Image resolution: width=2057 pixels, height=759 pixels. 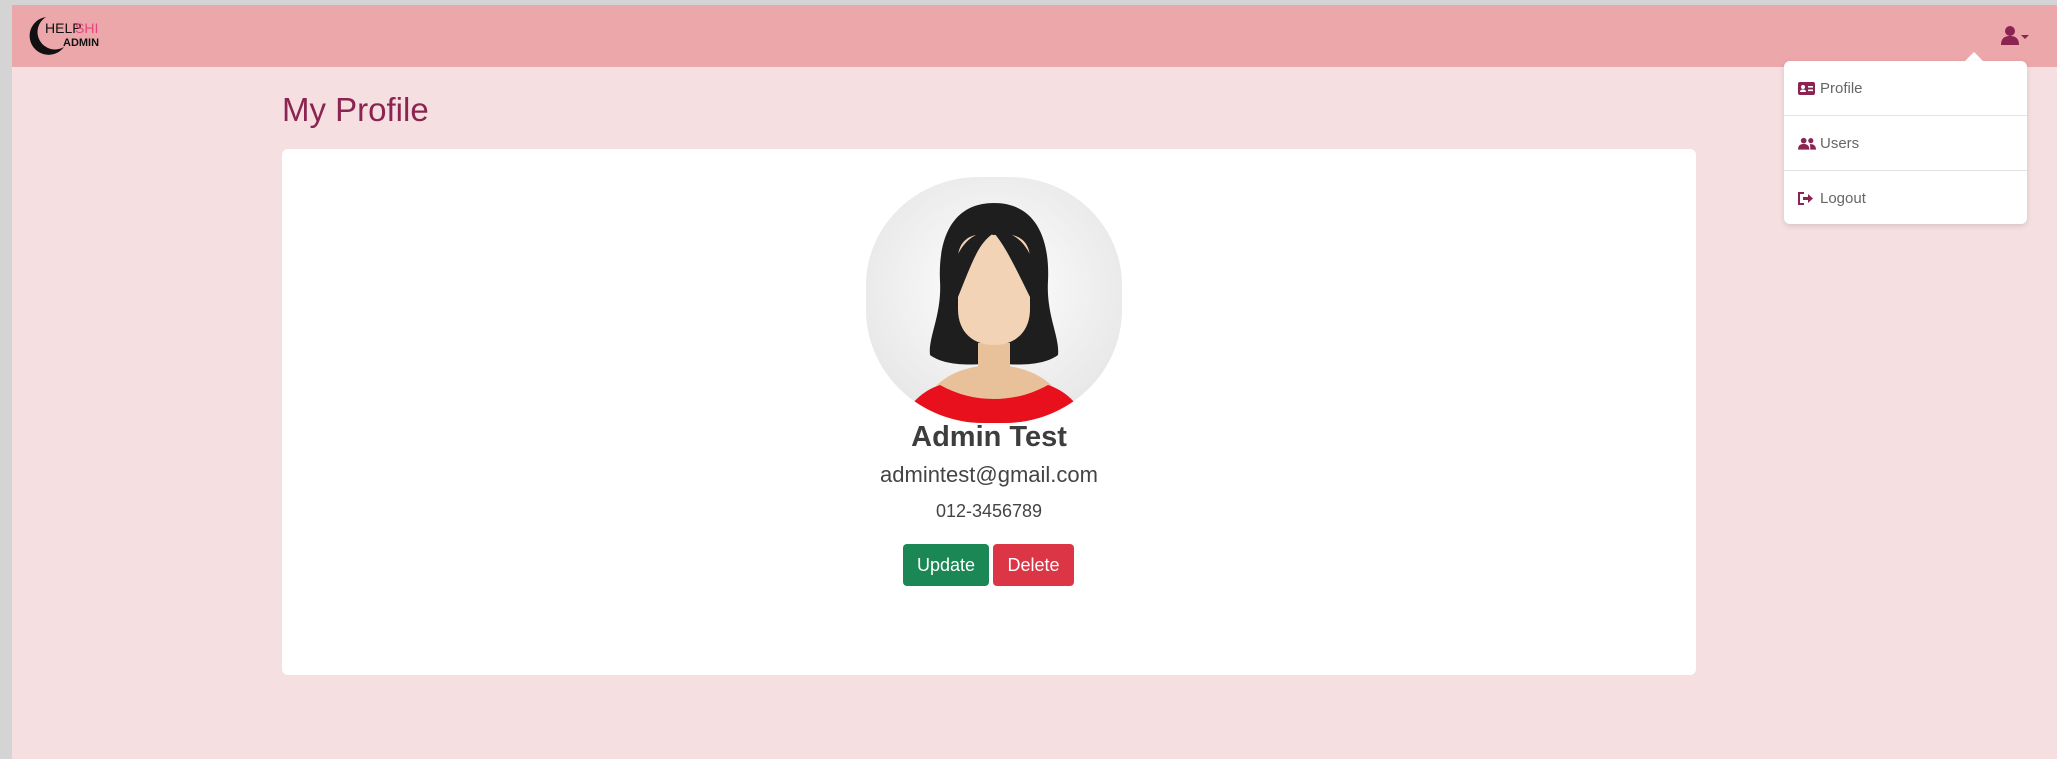 I want to click on dropdown-item-label: Users, so click(x=1840, y=143).